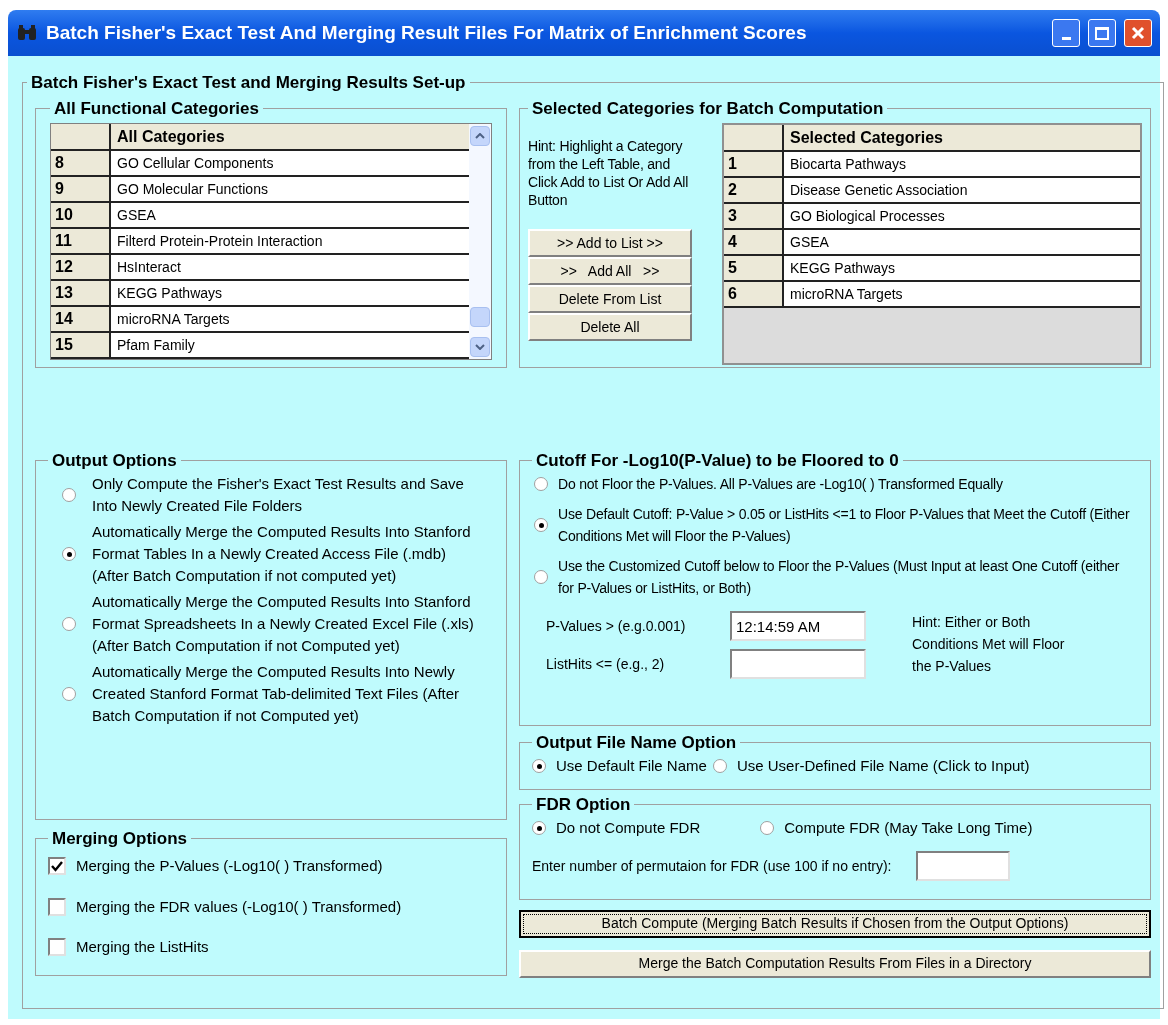 This screenshot has width=1168, height=1025. Describe the element at coordinates (616, 626) in the screenshot. I see `field-label: P-Values > (e.g.0.001)` at that location.